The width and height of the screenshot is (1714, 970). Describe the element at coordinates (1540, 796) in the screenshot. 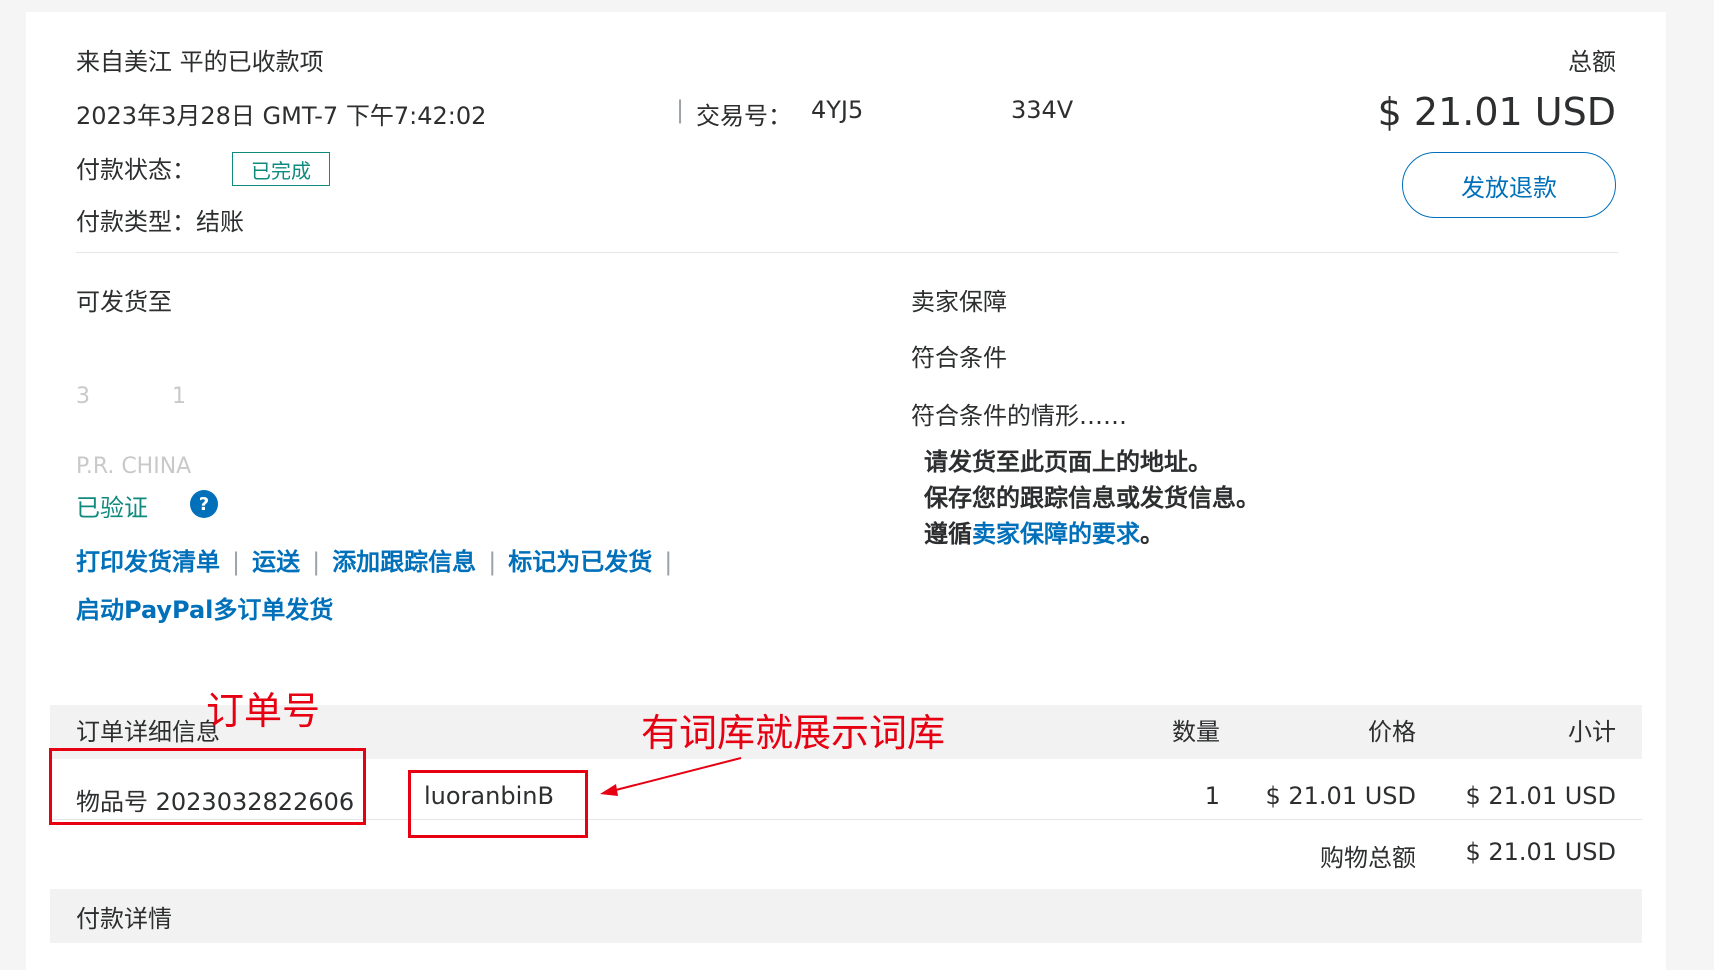

I see `item-subtotal: $ 21.01 USD` at that location.